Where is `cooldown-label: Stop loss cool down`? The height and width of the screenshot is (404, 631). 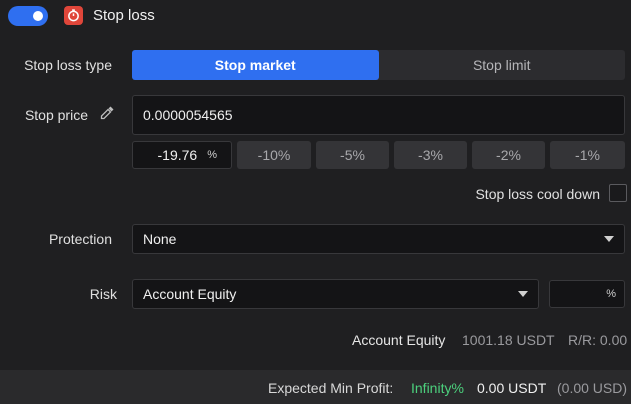
cooldown-label: Stop loss cool down is located at coordinates (537, 194).